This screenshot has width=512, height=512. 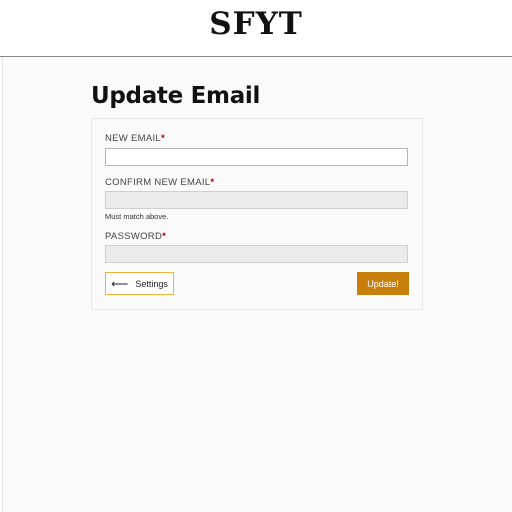 I want to click on password-label: PASSWORD*, so click(x=135, y=236).